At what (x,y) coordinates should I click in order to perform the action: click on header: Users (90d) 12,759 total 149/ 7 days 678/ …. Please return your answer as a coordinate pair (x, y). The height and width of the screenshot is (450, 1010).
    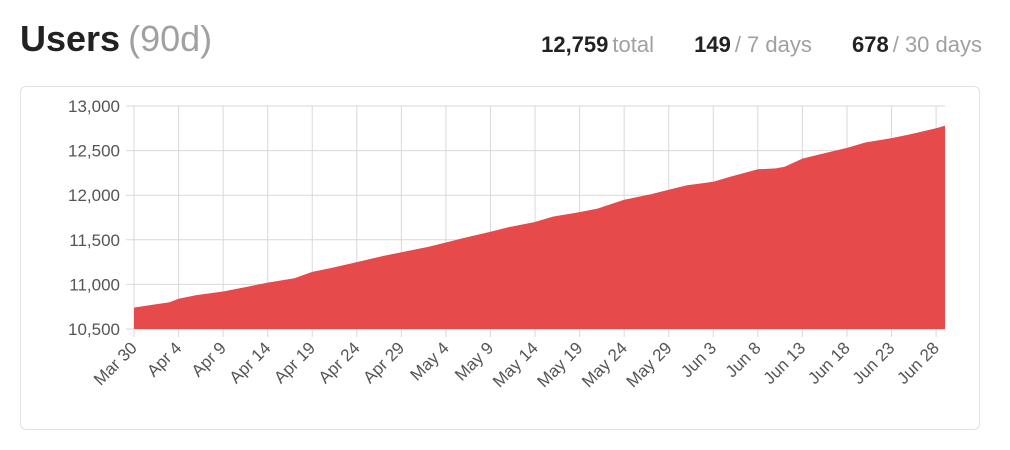
    Looking at the image, I should click on (501, 43).